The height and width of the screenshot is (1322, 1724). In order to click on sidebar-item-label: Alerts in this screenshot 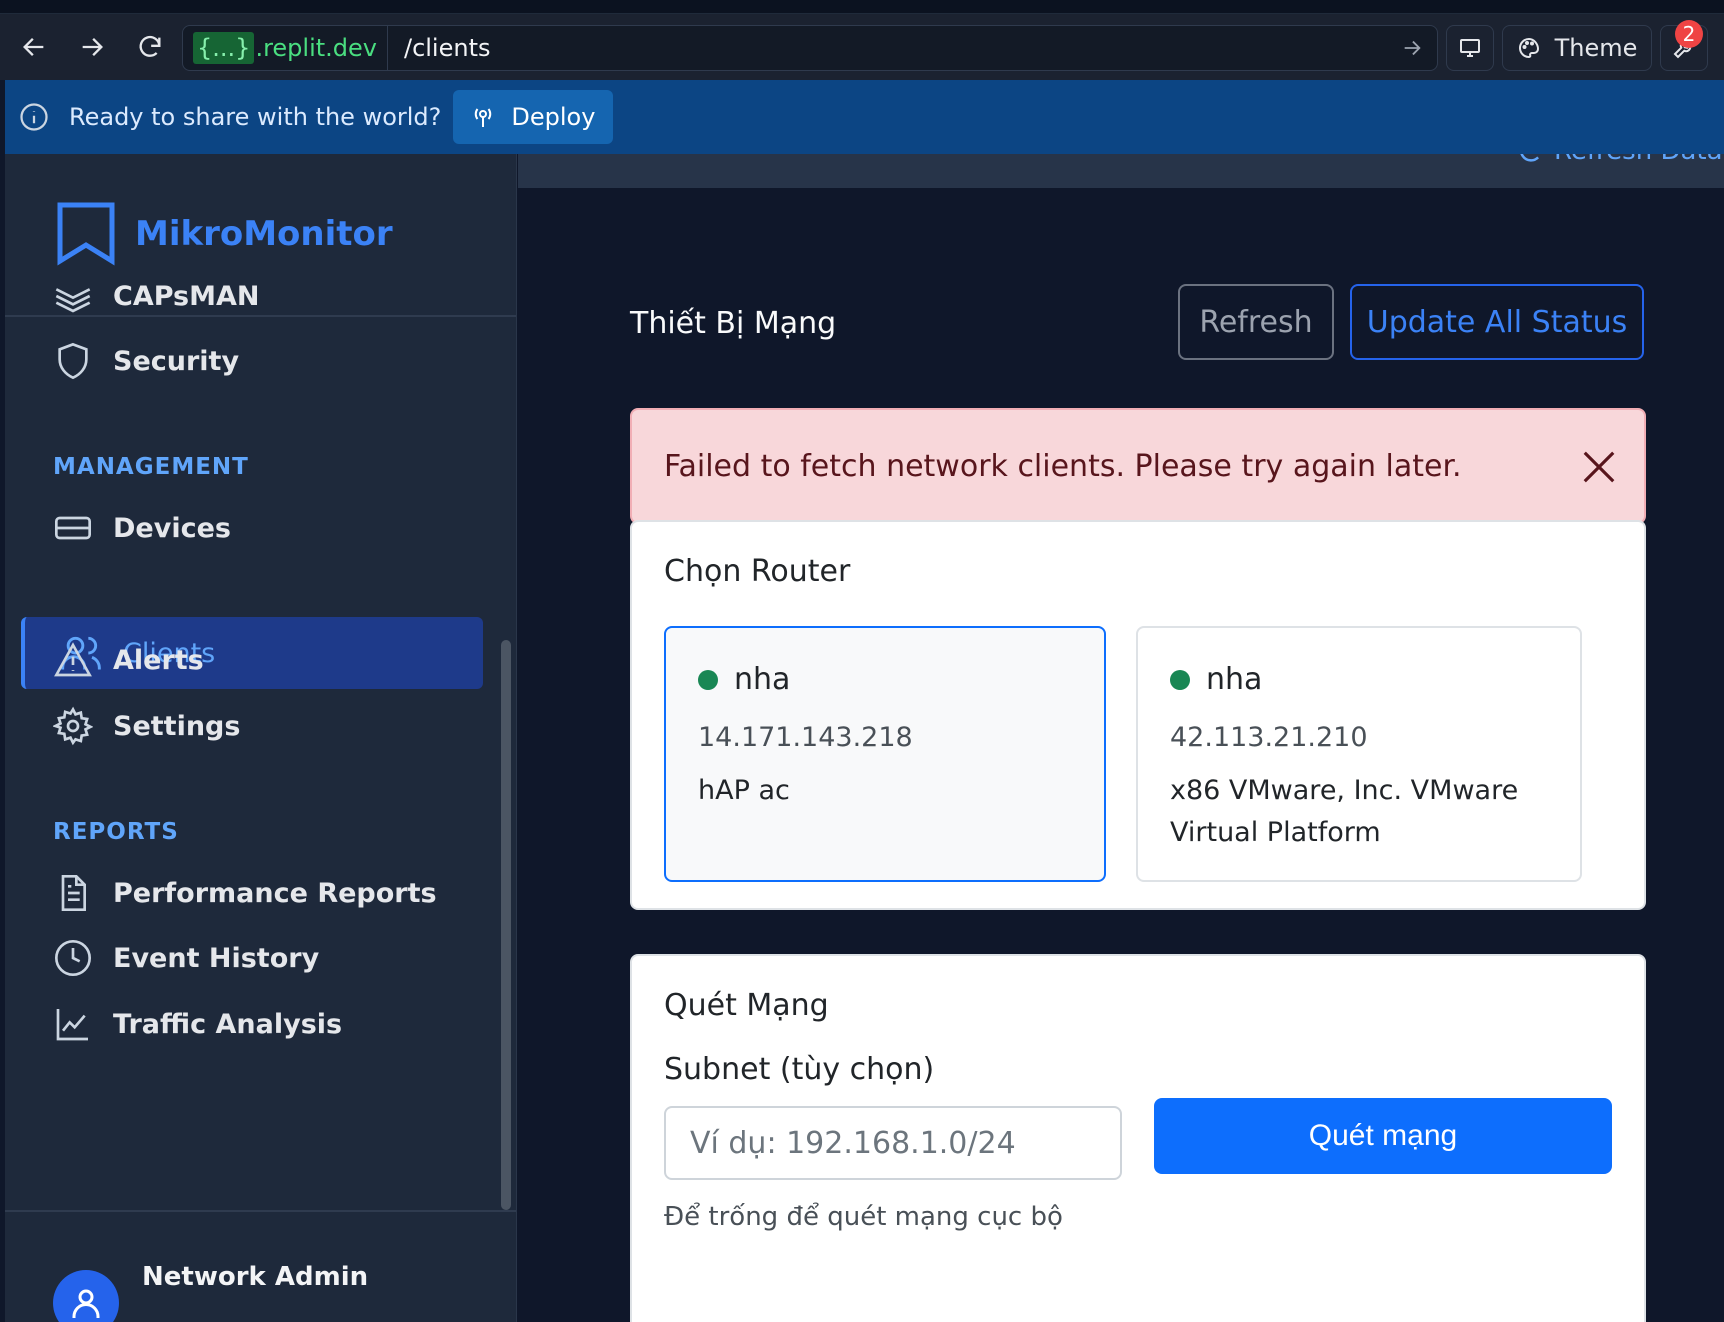, I will do `click(158, 660)`.